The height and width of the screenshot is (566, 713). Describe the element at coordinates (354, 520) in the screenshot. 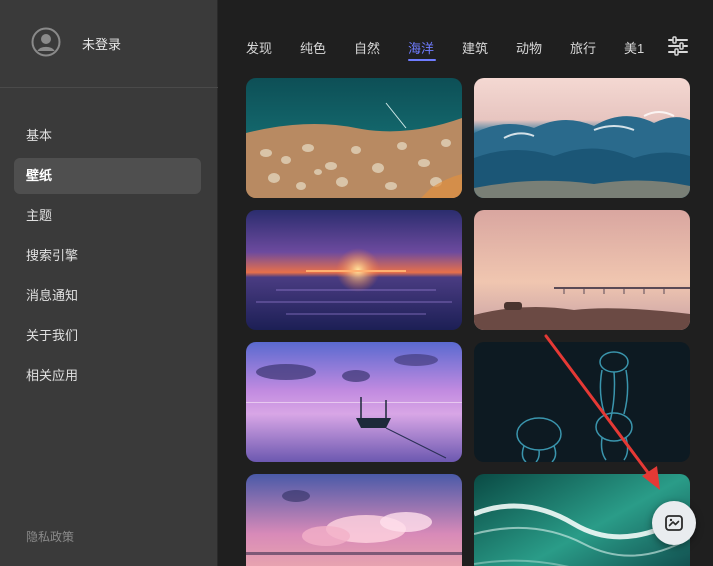

I see `wallpaper-thumb-pink-clouds-sea` at that location.